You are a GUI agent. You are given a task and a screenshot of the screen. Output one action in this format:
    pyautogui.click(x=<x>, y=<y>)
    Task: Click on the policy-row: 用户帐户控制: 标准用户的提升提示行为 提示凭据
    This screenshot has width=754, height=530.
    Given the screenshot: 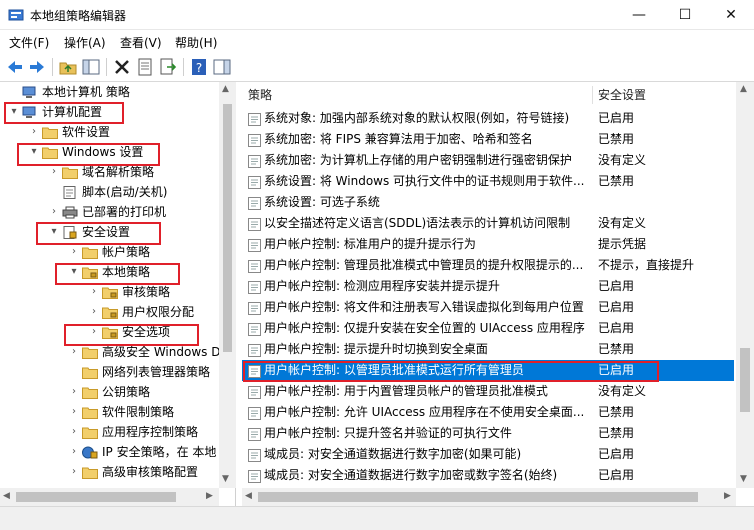 What is the action you would take?
    pyautogui.click(x=488, y=244)
    